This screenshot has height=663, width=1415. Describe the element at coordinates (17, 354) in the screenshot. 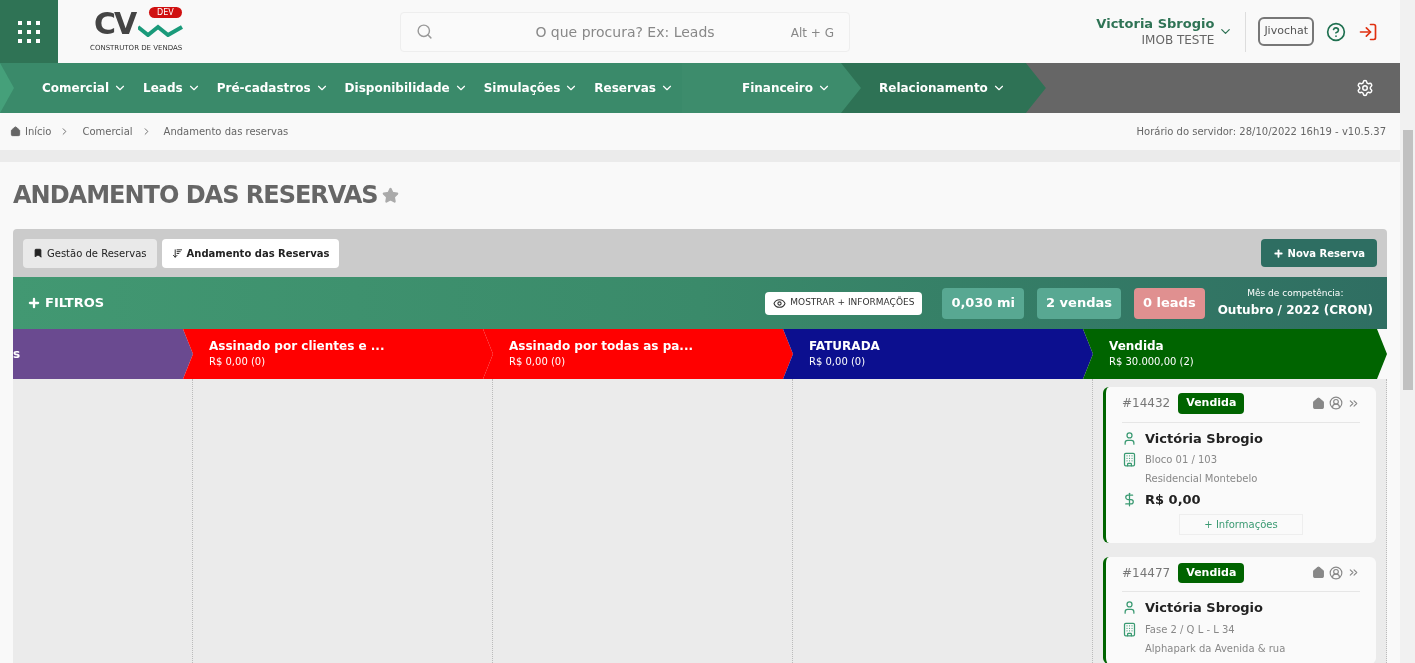

I see `stage-title: s` at that location.